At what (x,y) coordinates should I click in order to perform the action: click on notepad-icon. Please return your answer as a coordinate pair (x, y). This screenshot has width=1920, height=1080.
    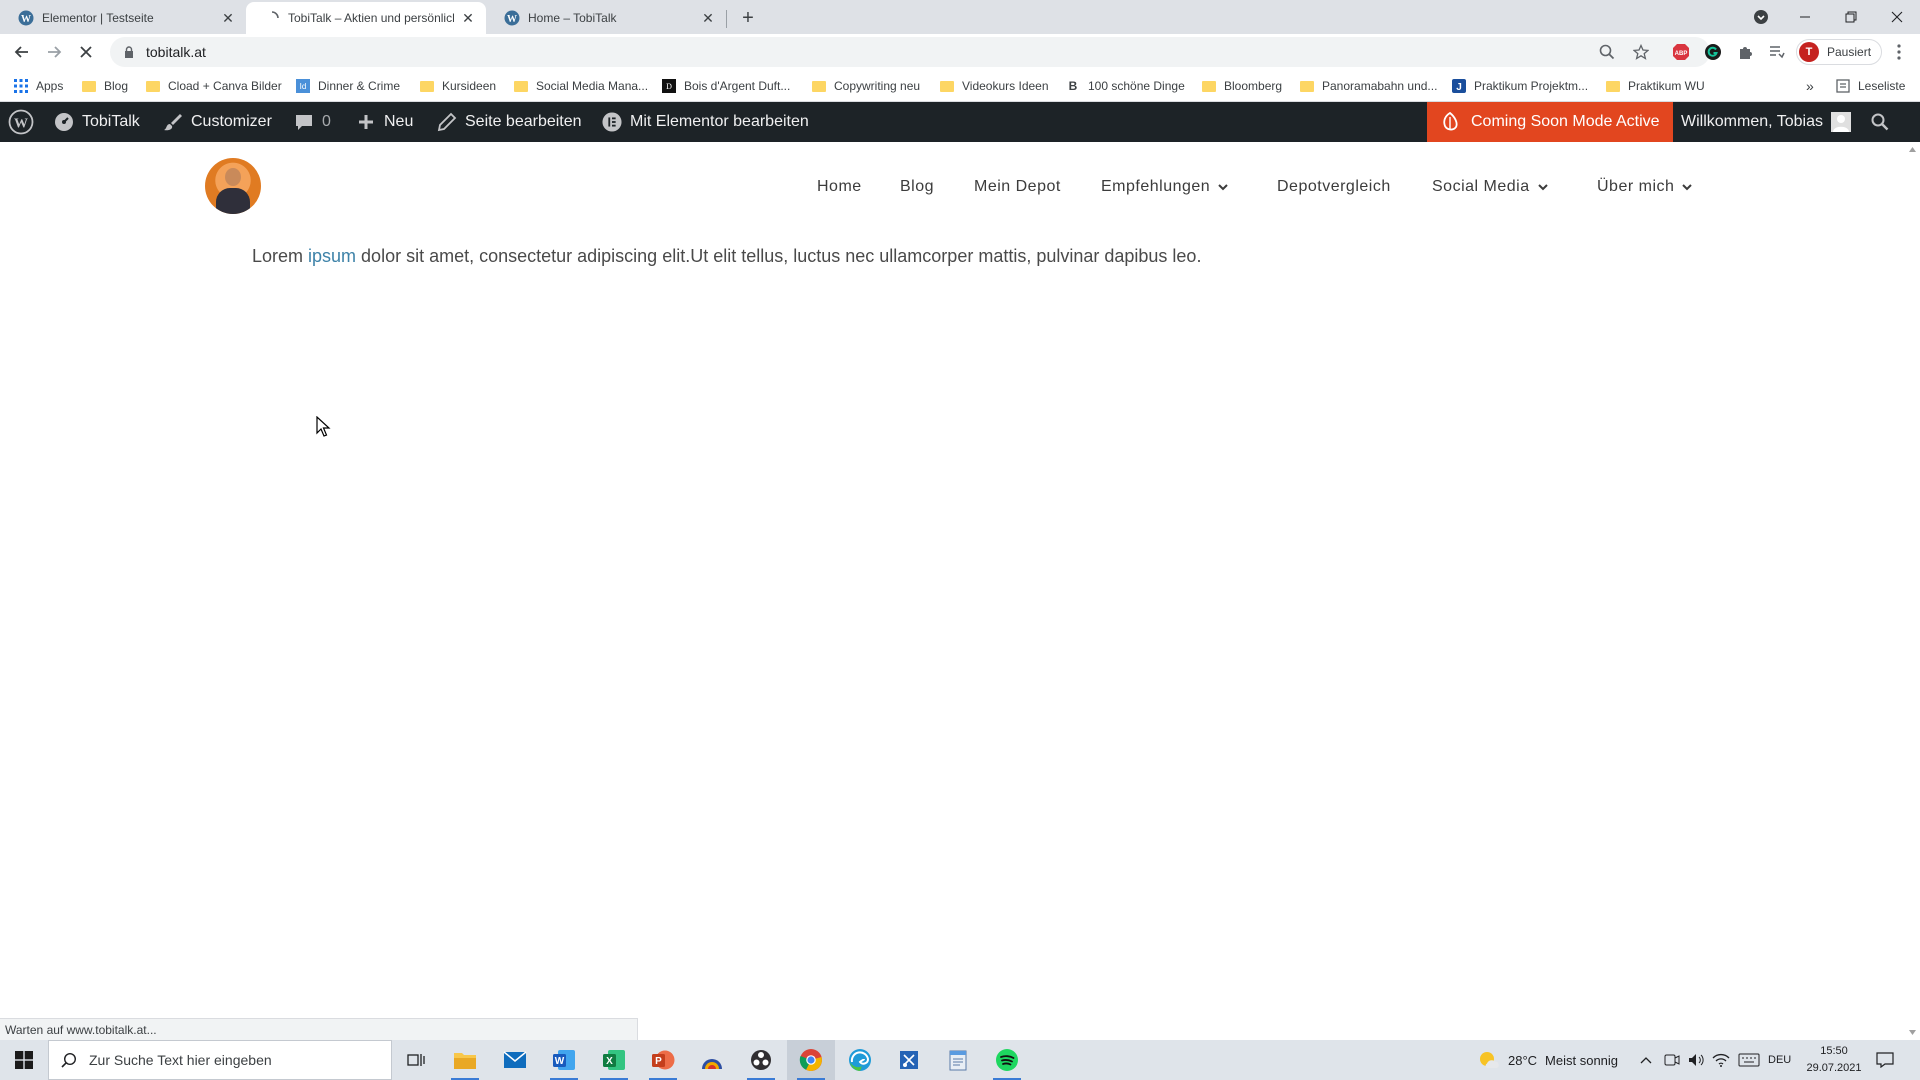
    Looking at the image, I should click on (958, 1060).